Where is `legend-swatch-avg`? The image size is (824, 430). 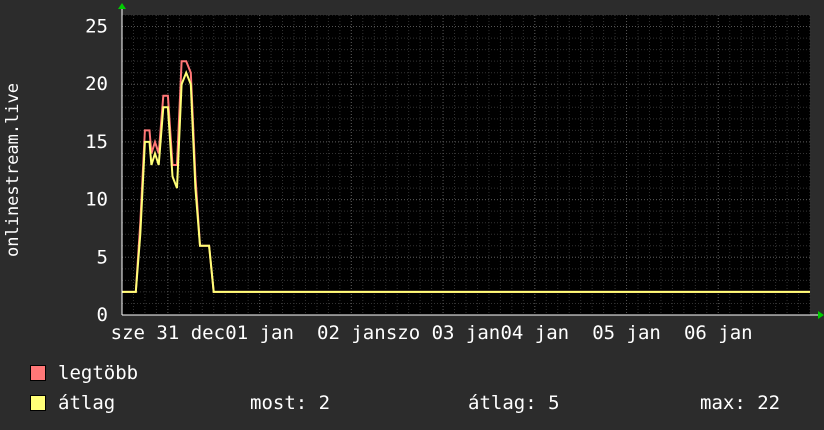
legend-swatch-avg is located at coordinates (38, 403).